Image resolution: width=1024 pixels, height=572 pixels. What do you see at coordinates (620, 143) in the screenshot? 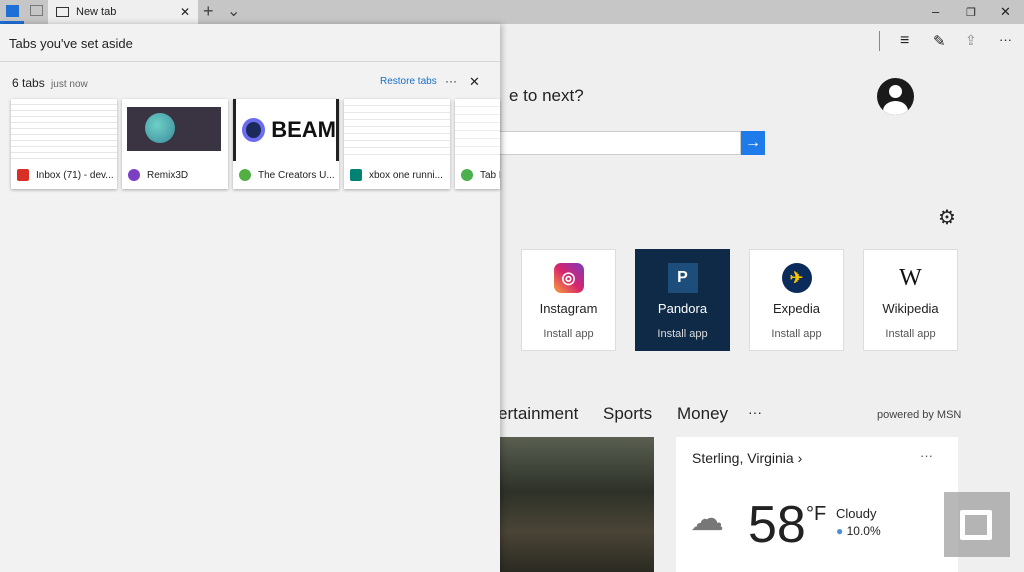
I see `search-input` at bounding box center [620, 143].